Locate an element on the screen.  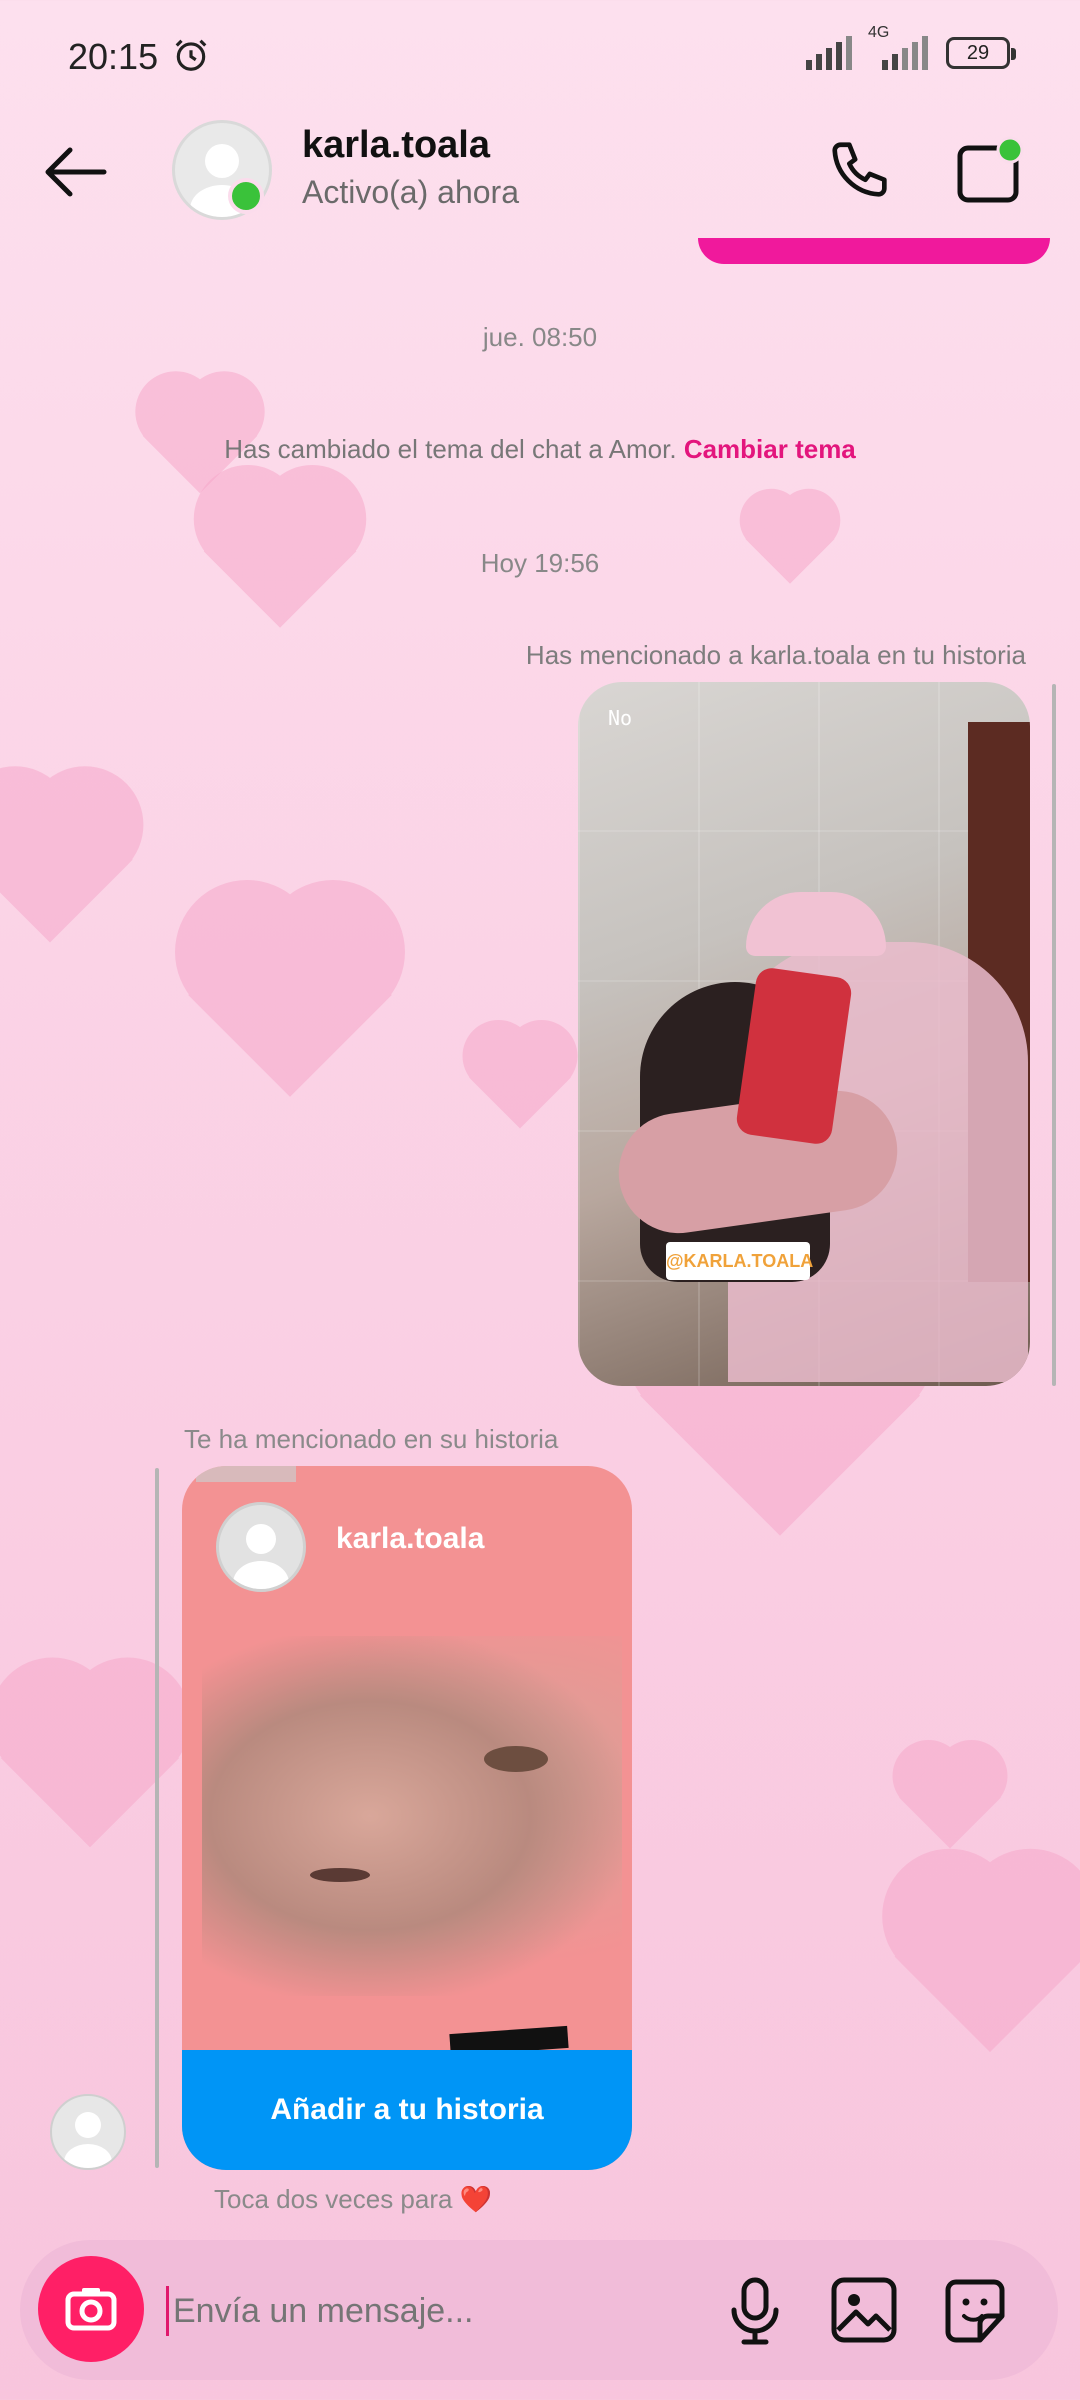
received-story-preview: karla.toala Añadir a tu historia is located at coordinates (407, 1818).